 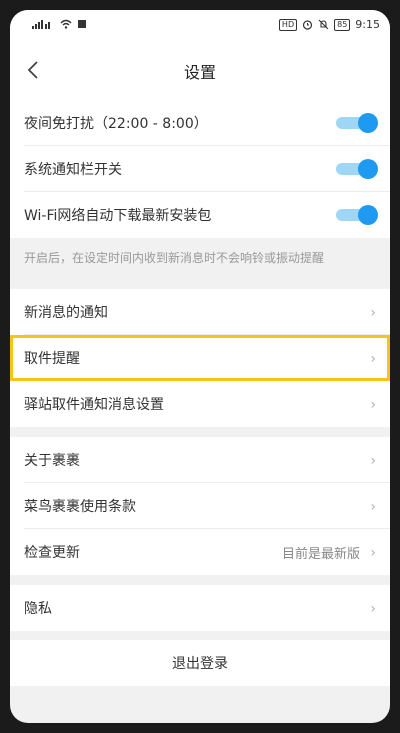 What do you see at coordinates (355, 123) in the screenshot?
I see `dnd-toggle` at bounding box center [355, 123].